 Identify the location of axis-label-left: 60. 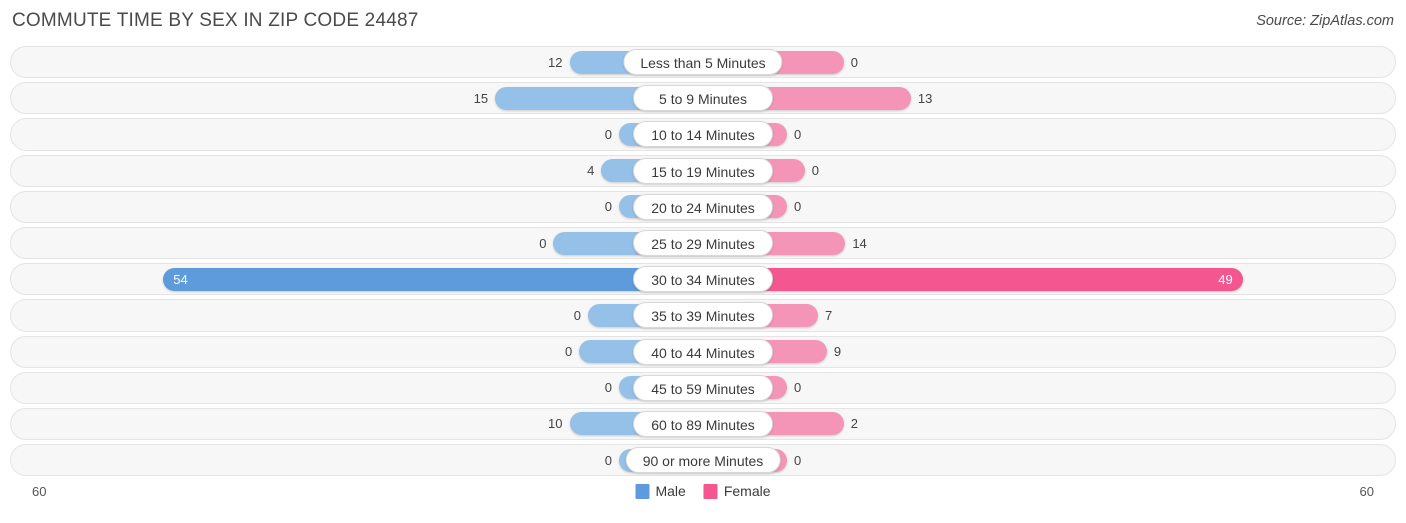
(39, 492).